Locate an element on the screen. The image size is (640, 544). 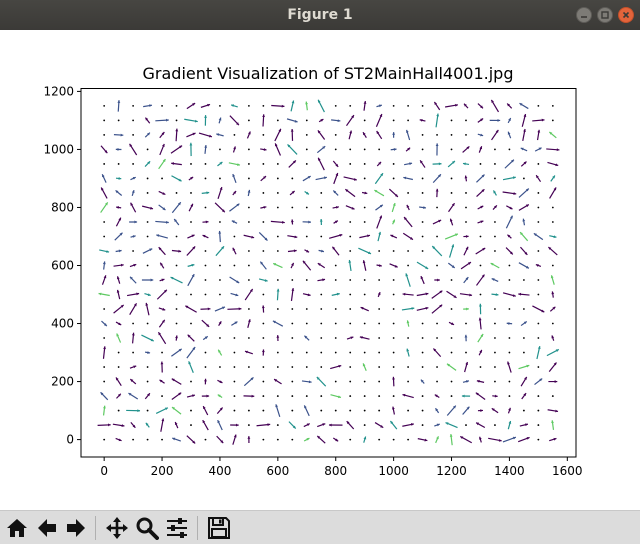
zoom-button is located at coordinates (147, 528).